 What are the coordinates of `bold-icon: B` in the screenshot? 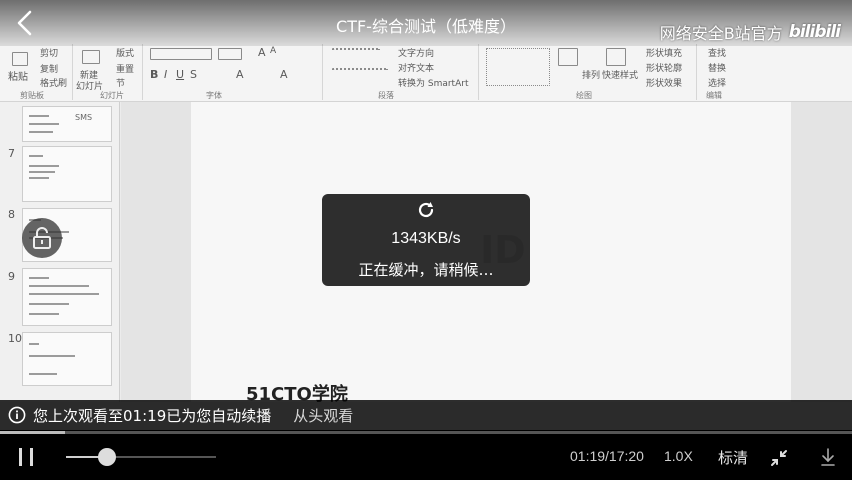 It's located at (154, 74).